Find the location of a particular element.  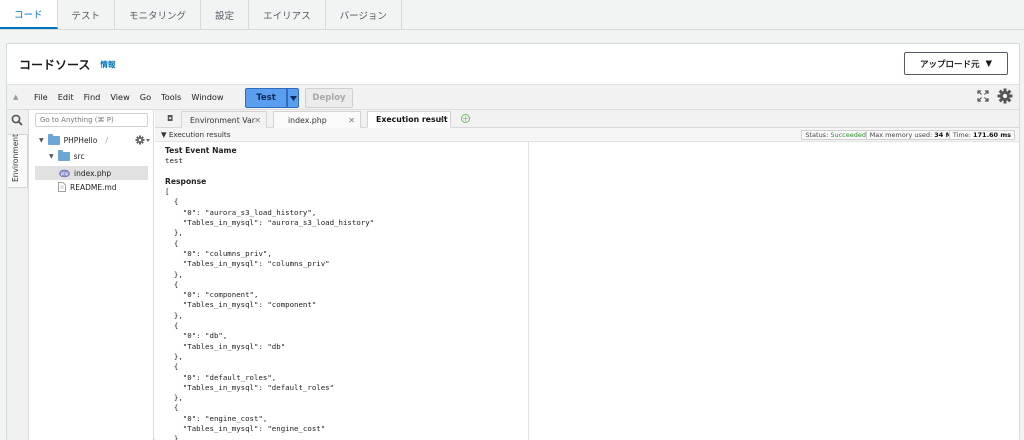

tree-folder-root: ▼ PHPHello / is located at coordinates (73, 139).